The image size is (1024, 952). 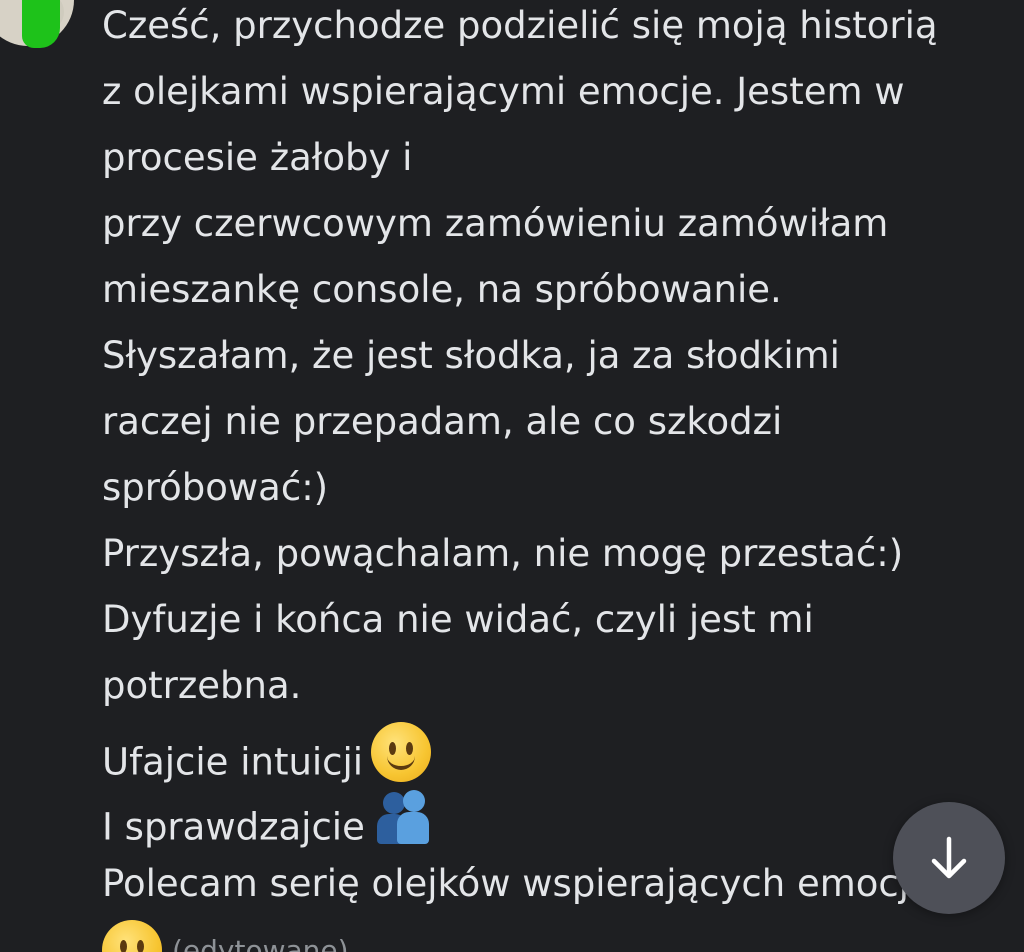 I want to click on redaction-mark, so click(x=41, y=24).